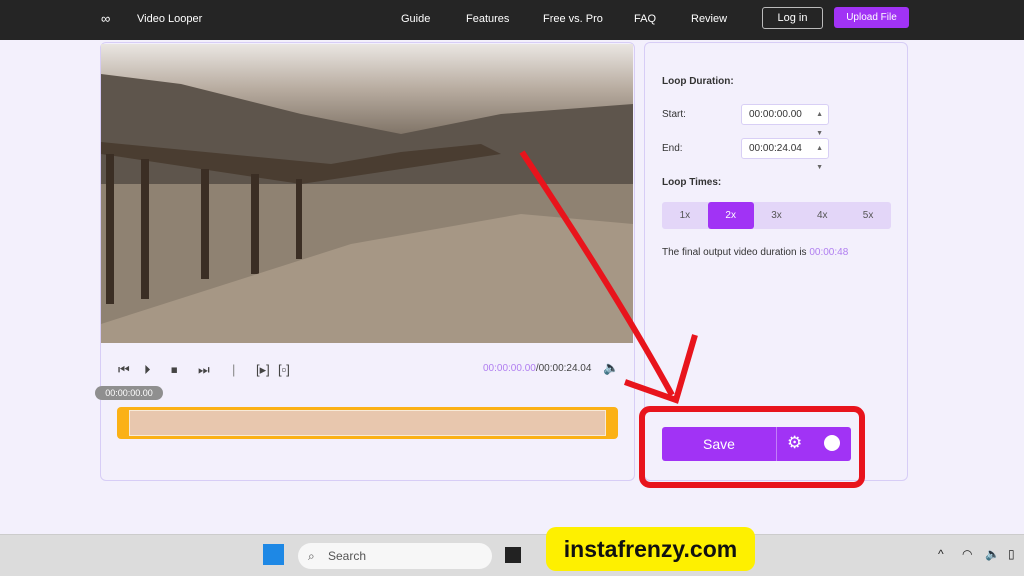 The width and height of the screenshot is (1024, 576). Describe the element at coordinates (347, 556) in the screenshot. I see `search-placeholder: Search` at that location.